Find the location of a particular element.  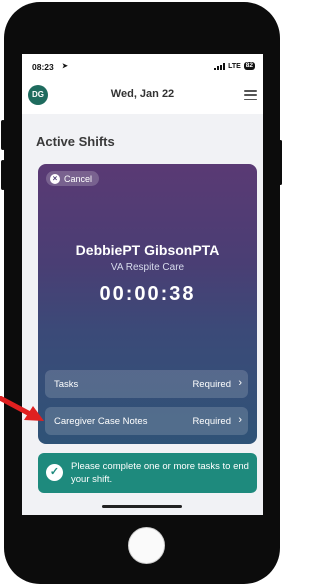

network-label: LTE is located at coordinates (234, 66).